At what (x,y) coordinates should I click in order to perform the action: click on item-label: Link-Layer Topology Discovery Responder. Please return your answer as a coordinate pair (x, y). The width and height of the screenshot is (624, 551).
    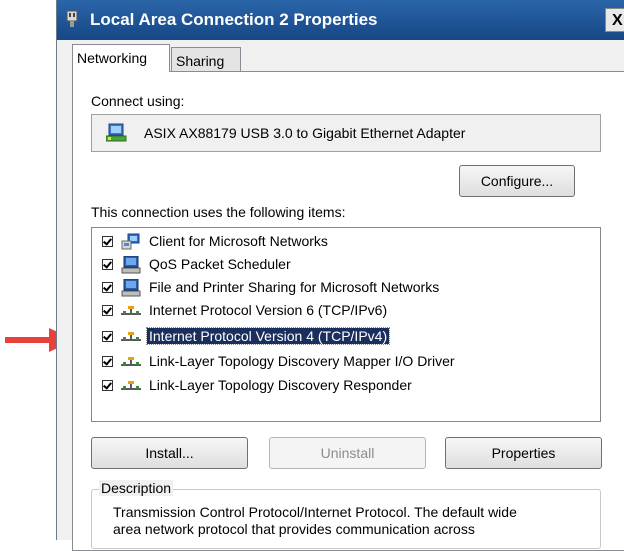
    Looking at the image, I should click on (280, 385).